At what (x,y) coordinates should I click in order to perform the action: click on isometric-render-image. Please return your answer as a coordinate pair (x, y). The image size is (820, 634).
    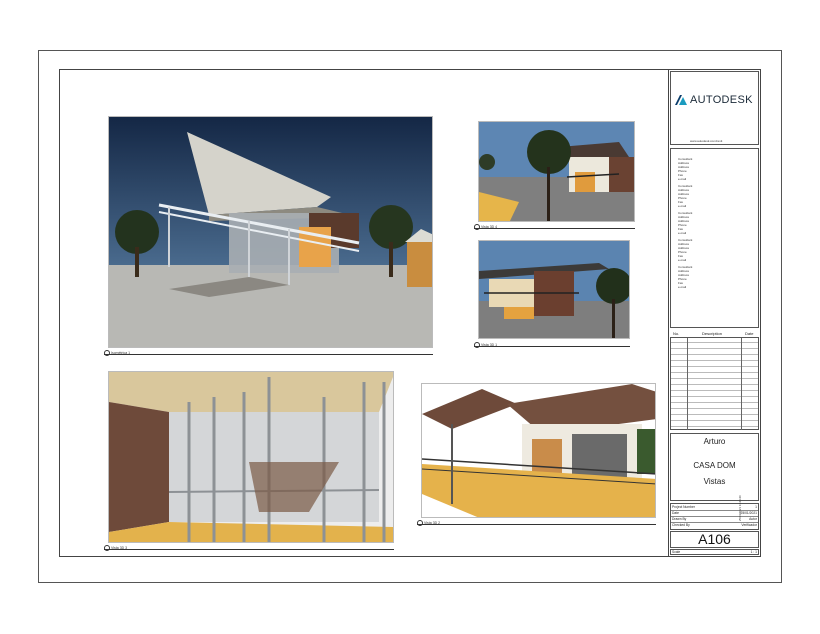
    Looking at the image, I should click on (270, 232).